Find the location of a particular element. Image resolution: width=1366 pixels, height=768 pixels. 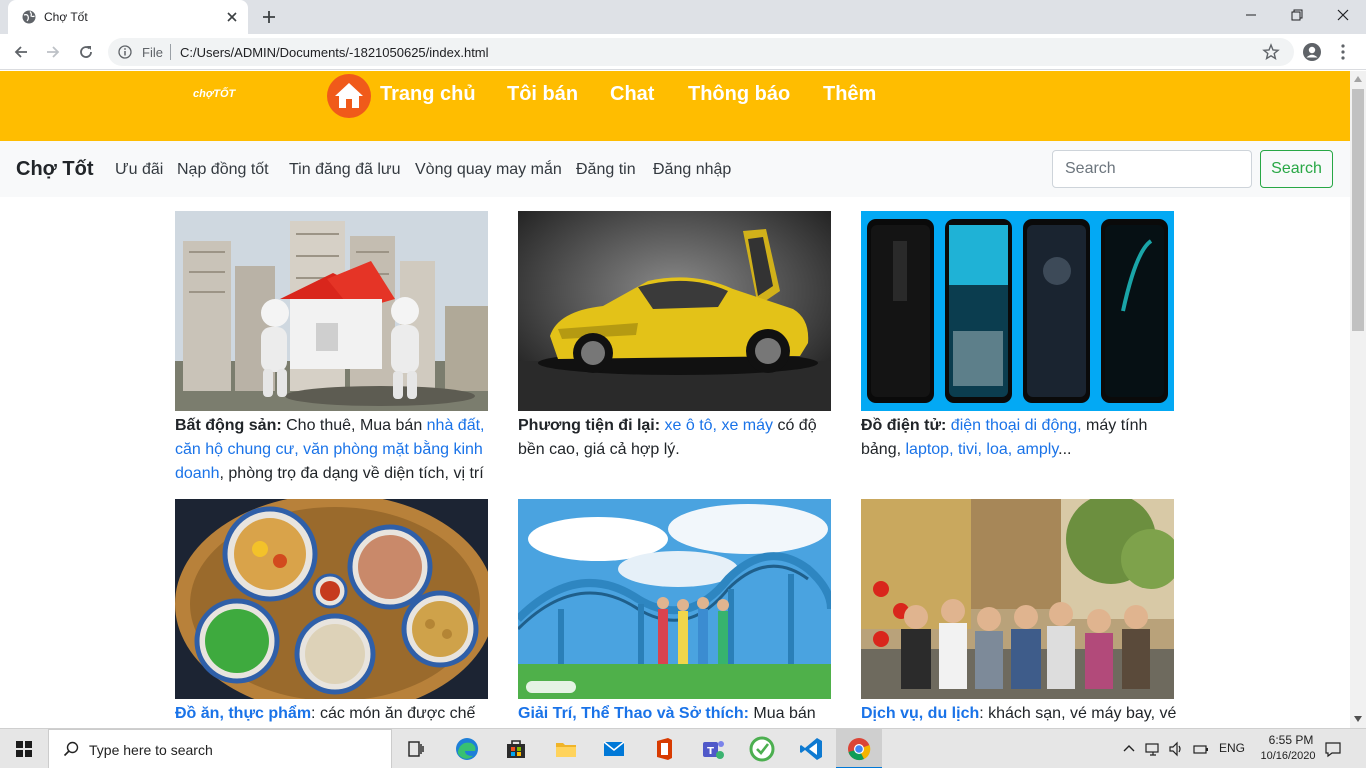

card-heading-link: Đồ ăn, thực phẩm is located at coordinates (243, 713).